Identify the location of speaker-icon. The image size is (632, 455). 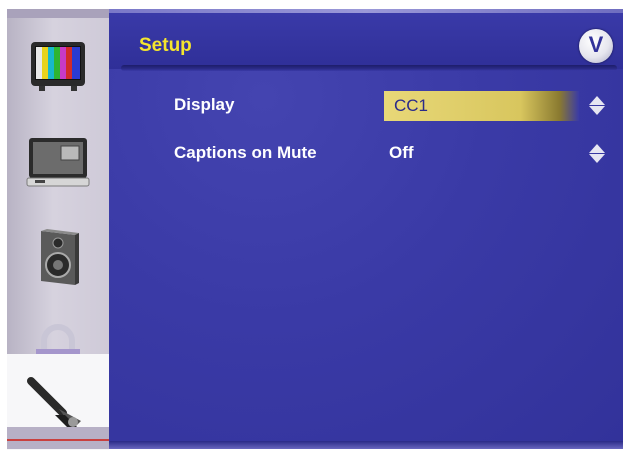
(60, 257).